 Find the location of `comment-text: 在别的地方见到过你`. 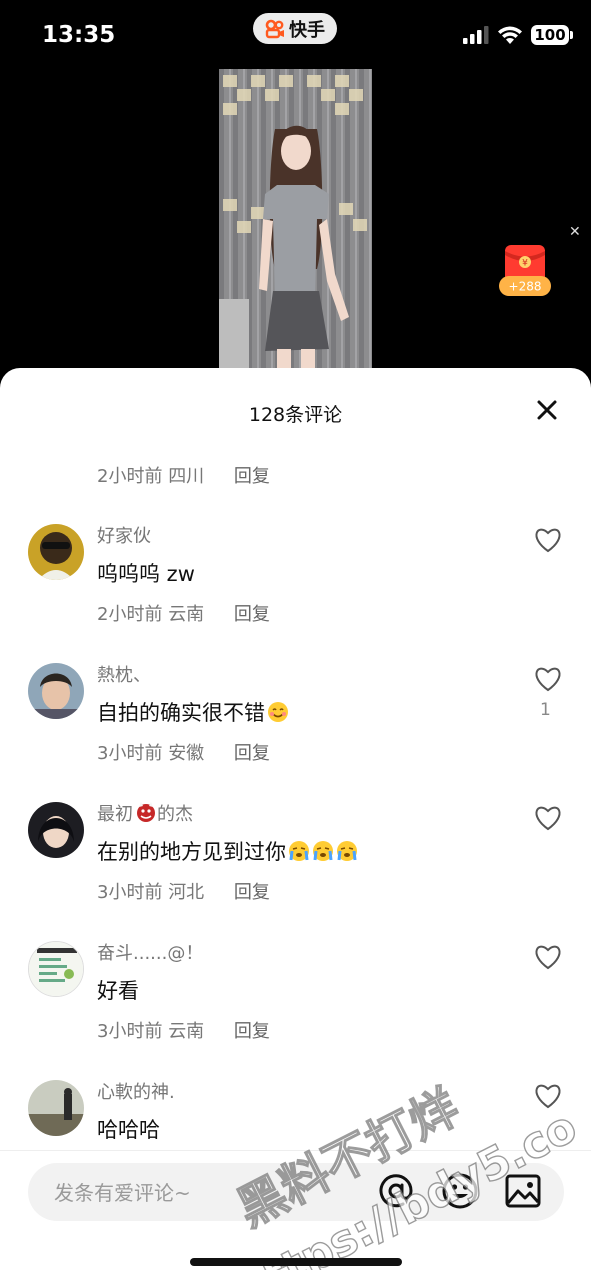

comment-text: 在别的地方见到过你 is located at coordinates (227, 851).